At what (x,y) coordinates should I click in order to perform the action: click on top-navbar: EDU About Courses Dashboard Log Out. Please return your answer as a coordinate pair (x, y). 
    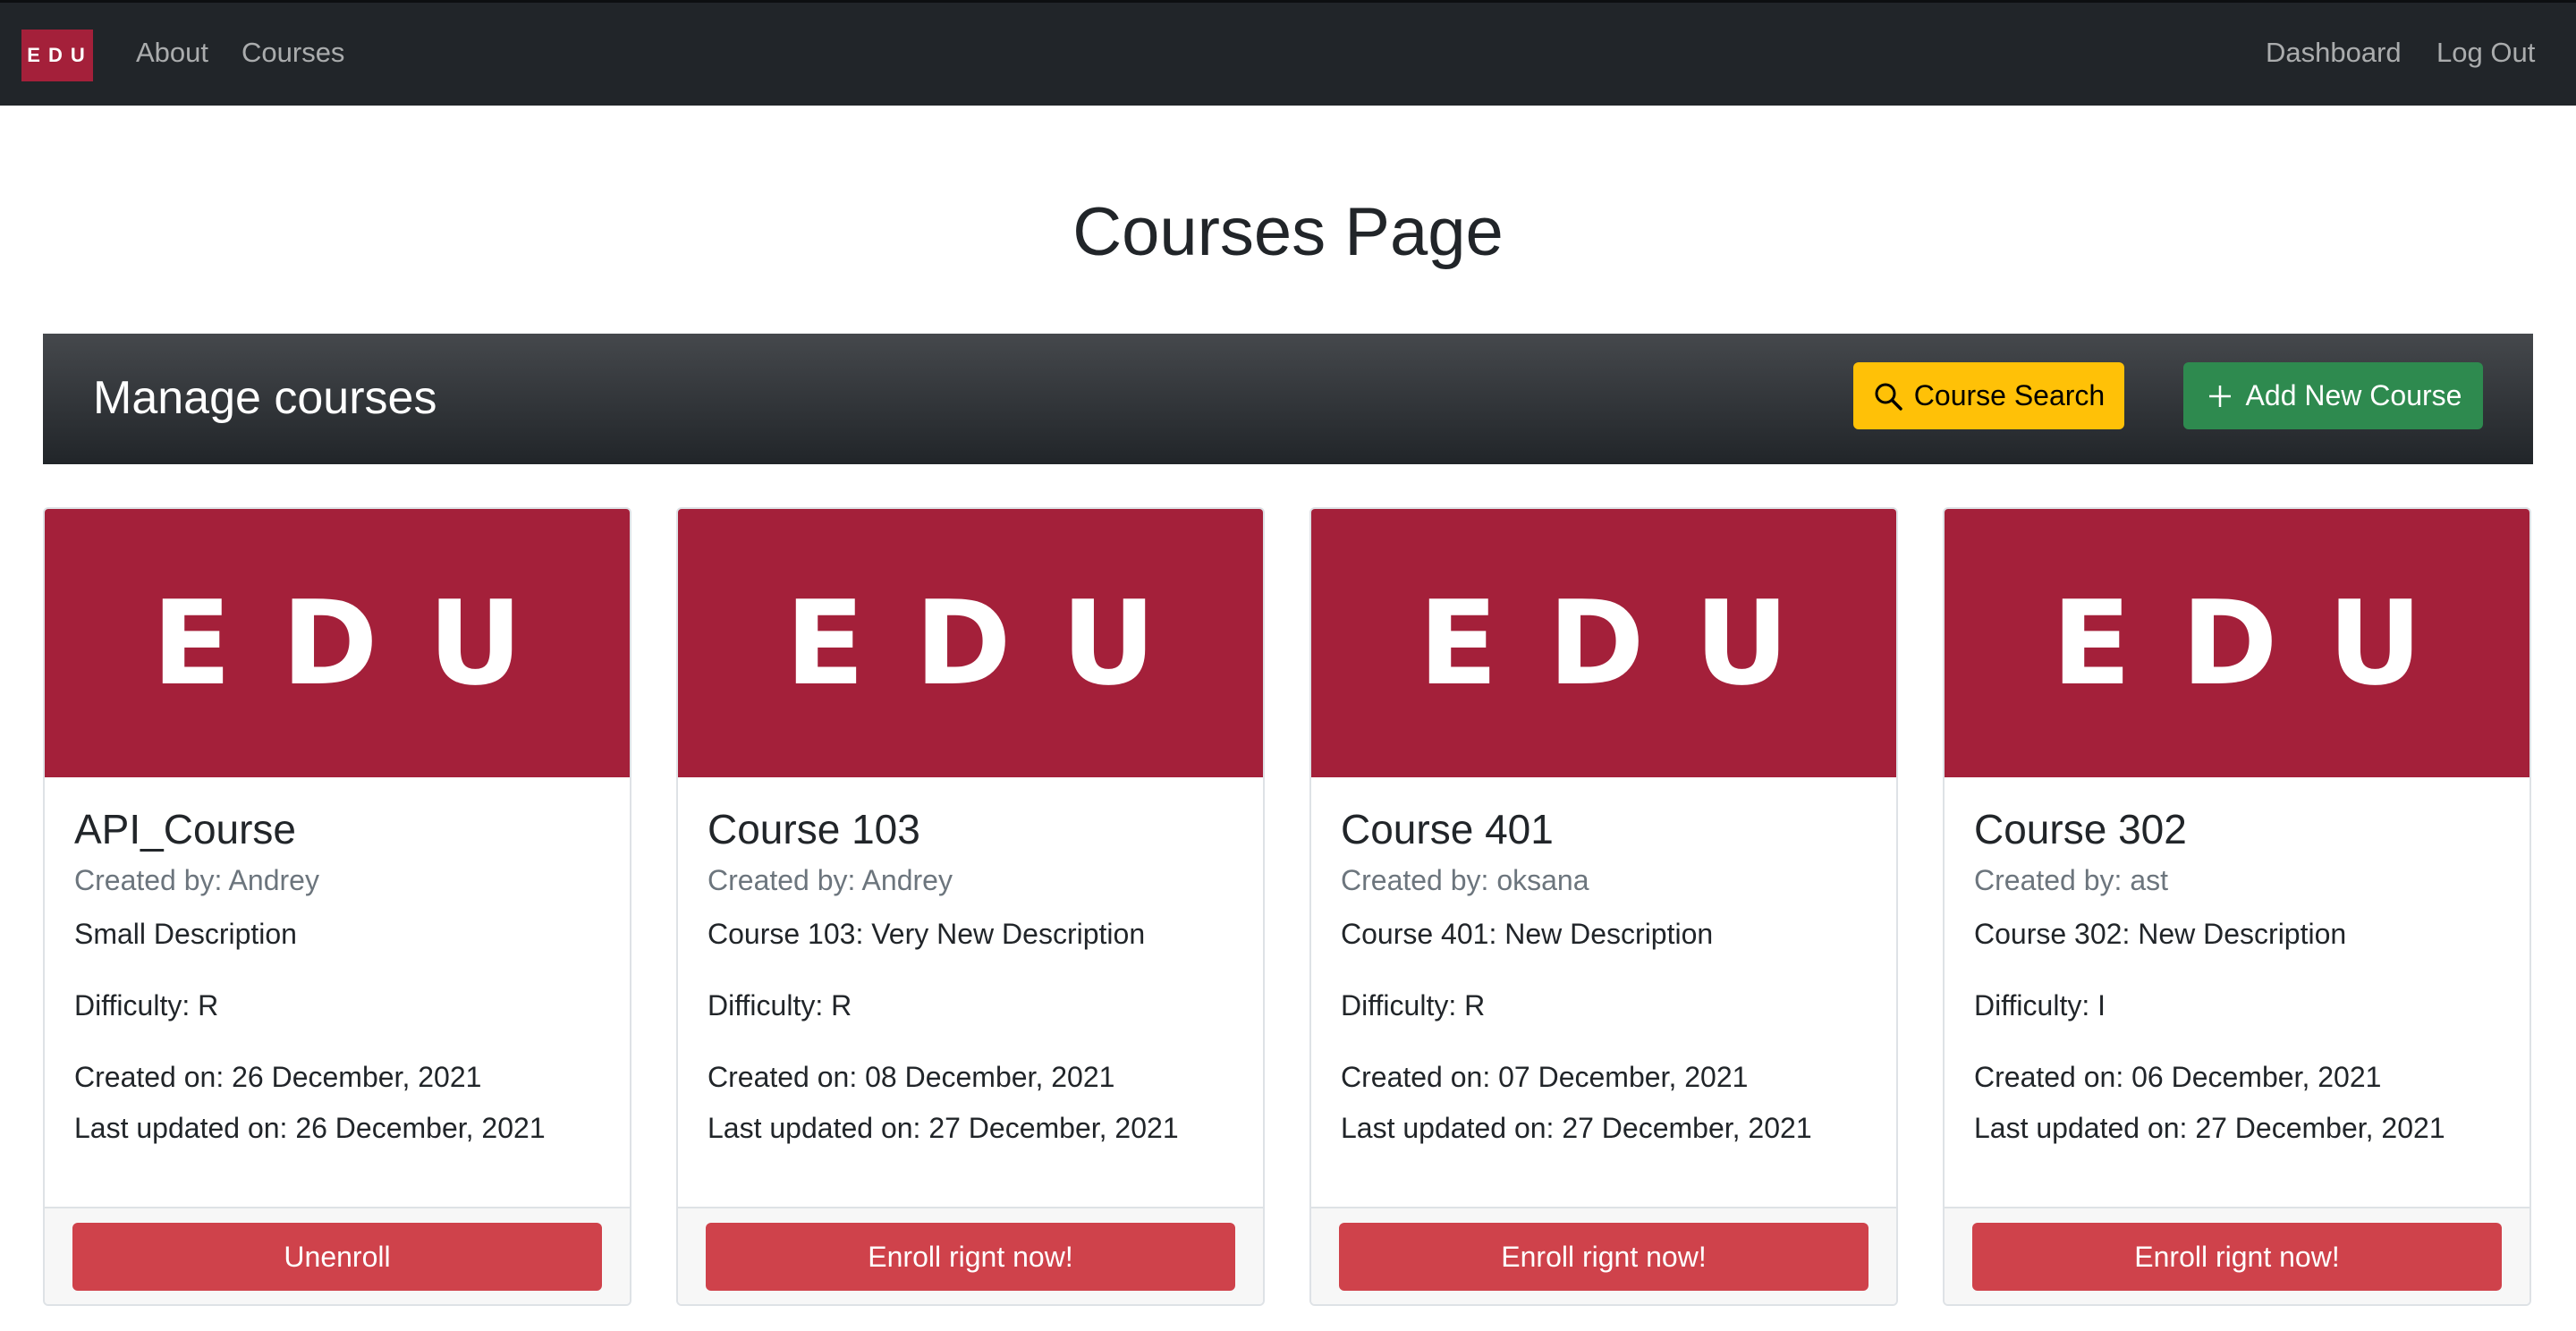
    Looking at the image, I should click on (1288, 53).